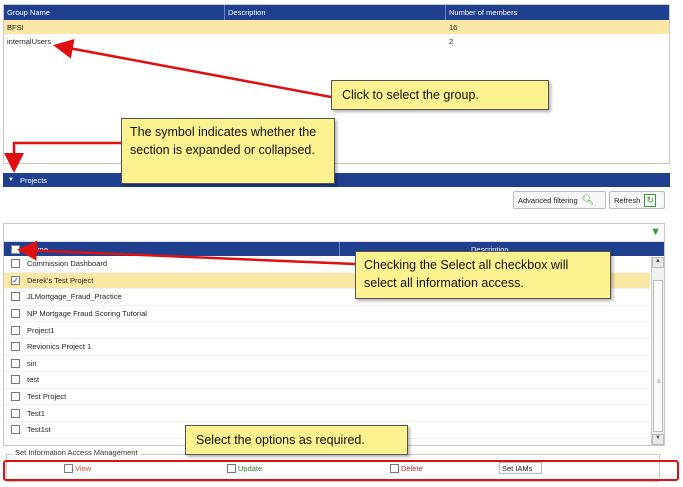 This screenshot has width=683, height=487. I want to click on project-row: NP Mortgage Fraud Scoring Tutorial, so click(327, 314).